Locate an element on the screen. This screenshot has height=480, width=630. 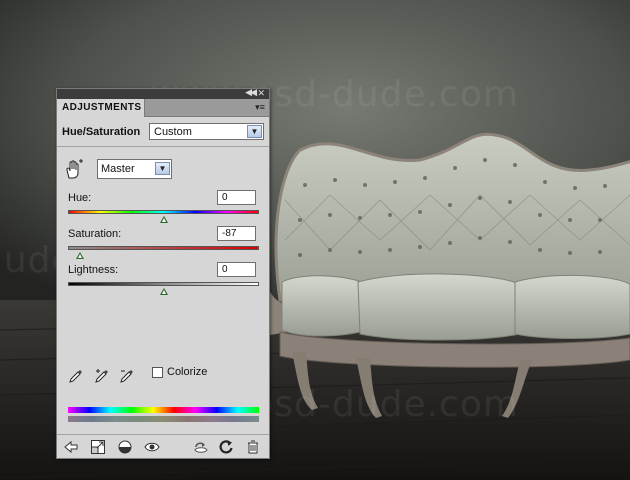
visibility-eye-icon is located at coordinates (152, 447).